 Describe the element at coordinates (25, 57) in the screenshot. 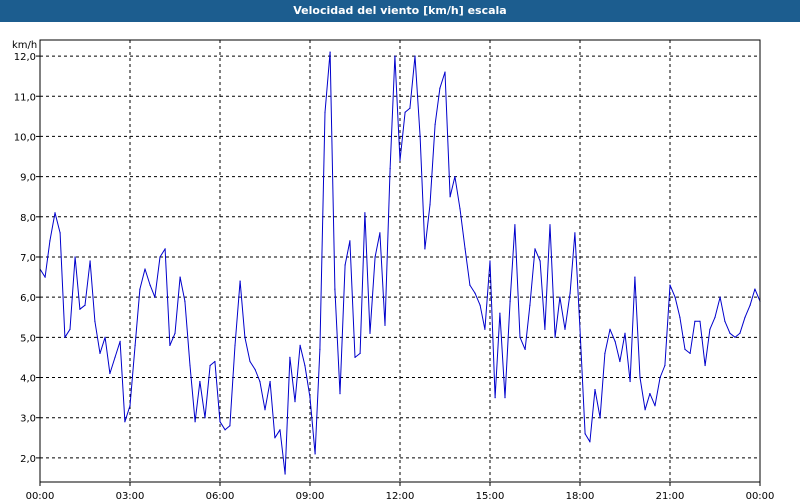

I see `y-tick-label: 12,0` at that location.